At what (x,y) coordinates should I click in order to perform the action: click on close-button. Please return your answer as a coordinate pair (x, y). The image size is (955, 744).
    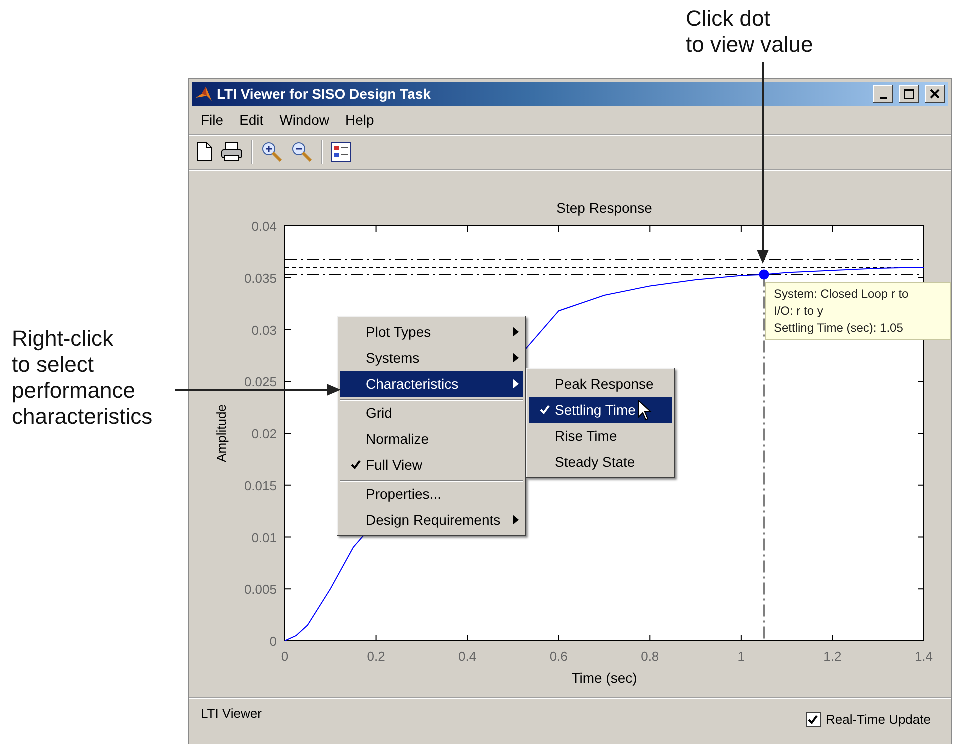
    Looking at the image, I should click on (935, 94).